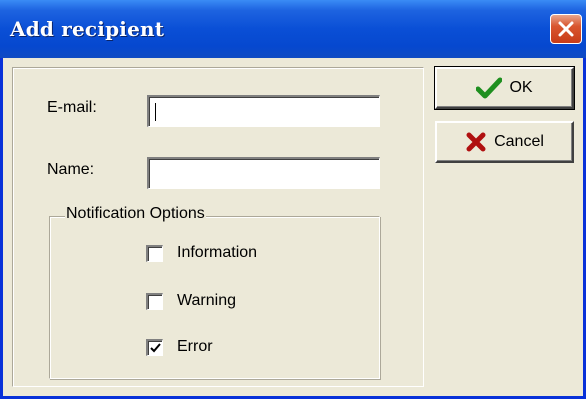 Image resolution: width=586 pixels, height=399 pixels. Describe the element at coordinates (263, 111) in the screenshot. I see `email-field` at that location.